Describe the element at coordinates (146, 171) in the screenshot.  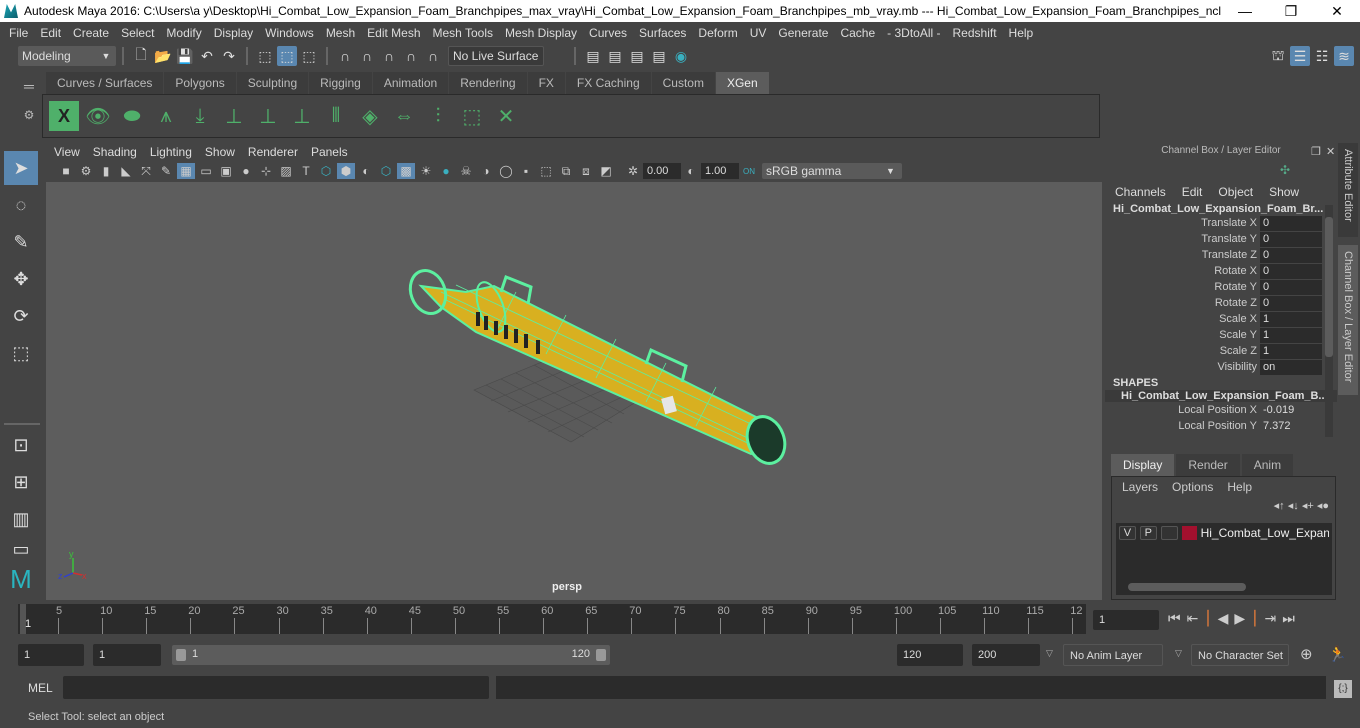
I see `2d-pan-zoom-icon: ⤧` at that location.